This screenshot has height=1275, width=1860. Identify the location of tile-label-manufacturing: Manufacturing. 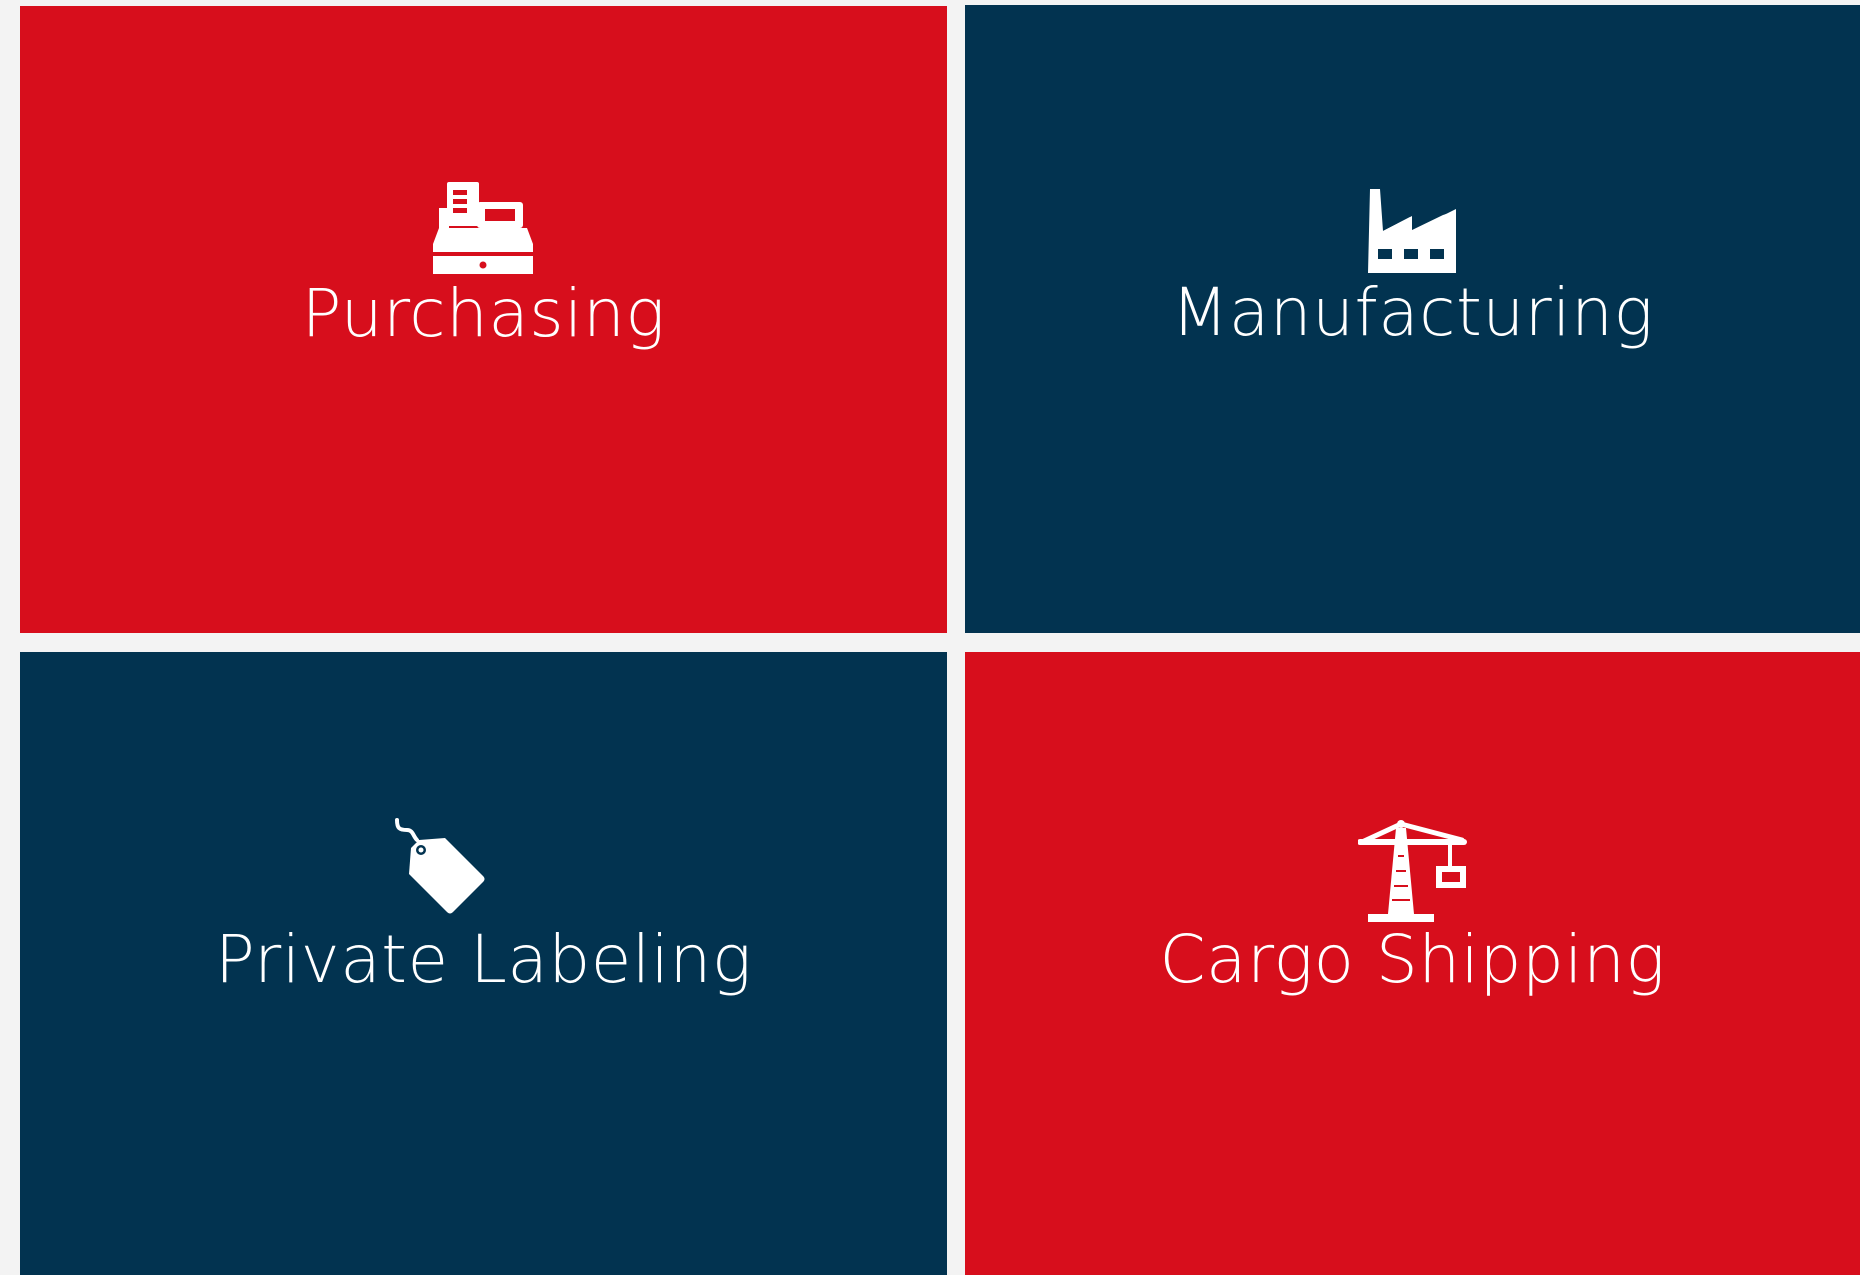
(1412, 312).